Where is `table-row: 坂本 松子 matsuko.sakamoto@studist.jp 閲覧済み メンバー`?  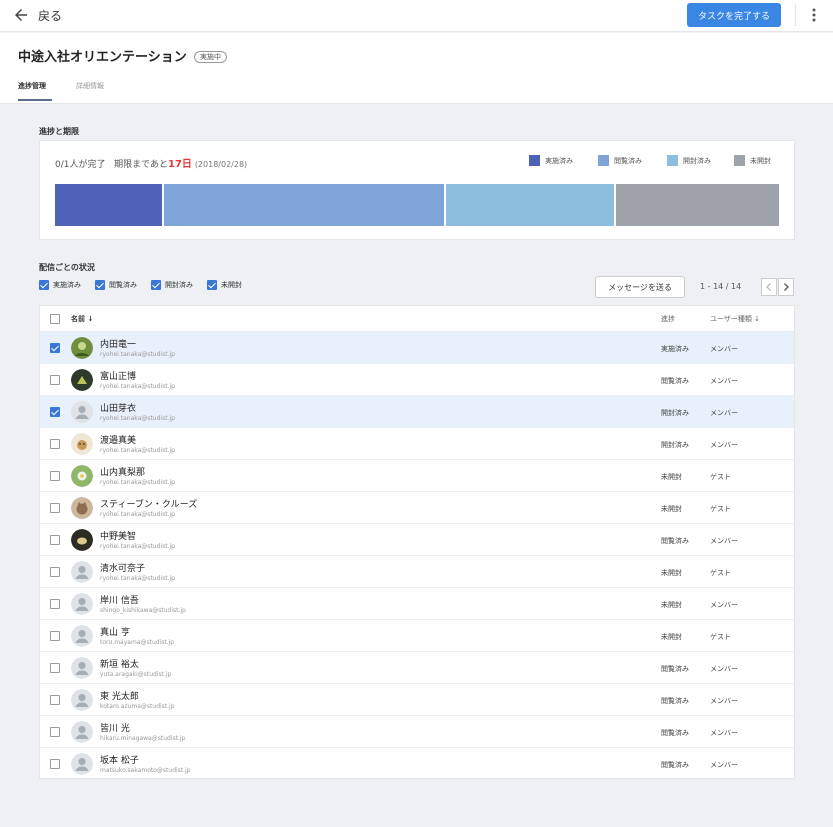 table-row: 坂本 松子 matsuko.sakamoto@studist.jp 閲覧済み メンバー is located at coordinates (417, 764).